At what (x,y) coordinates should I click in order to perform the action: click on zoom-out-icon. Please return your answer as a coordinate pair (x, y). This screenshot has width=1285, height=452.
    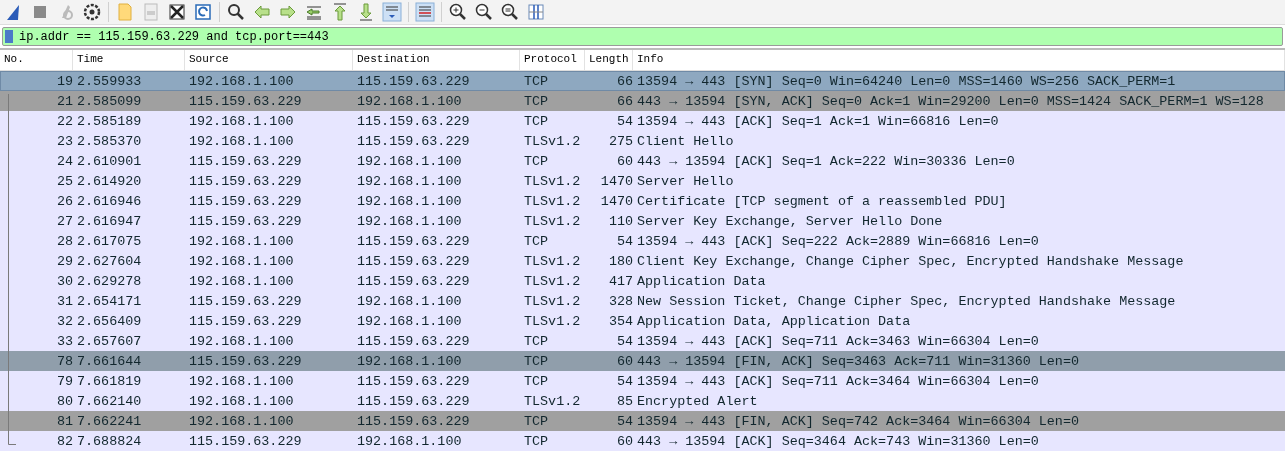
    Looking at the image, I should click on (484, 12).